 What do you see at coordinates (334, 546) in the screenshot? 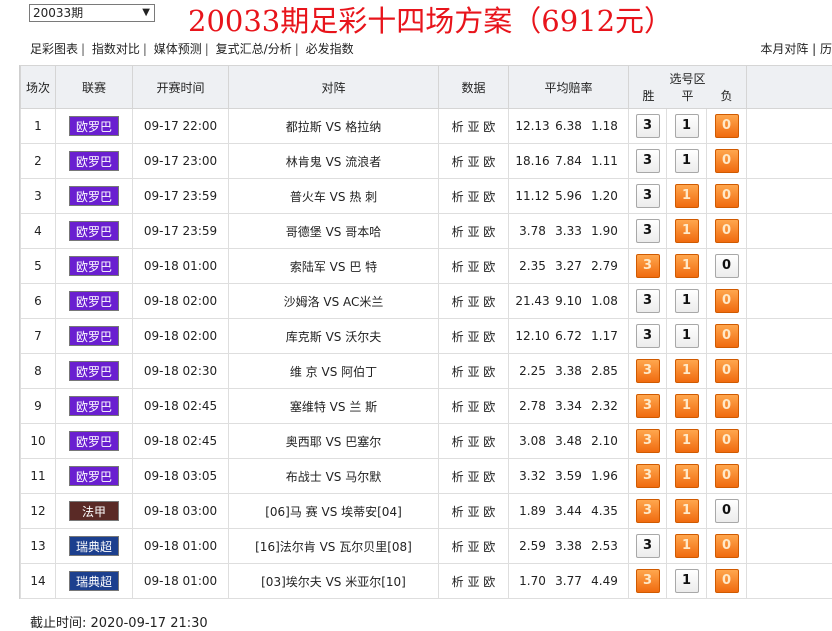
I see `match-teams: [16]法尔肯 VS 瓦尔贝里[08]` at bounding box center [334, 546].